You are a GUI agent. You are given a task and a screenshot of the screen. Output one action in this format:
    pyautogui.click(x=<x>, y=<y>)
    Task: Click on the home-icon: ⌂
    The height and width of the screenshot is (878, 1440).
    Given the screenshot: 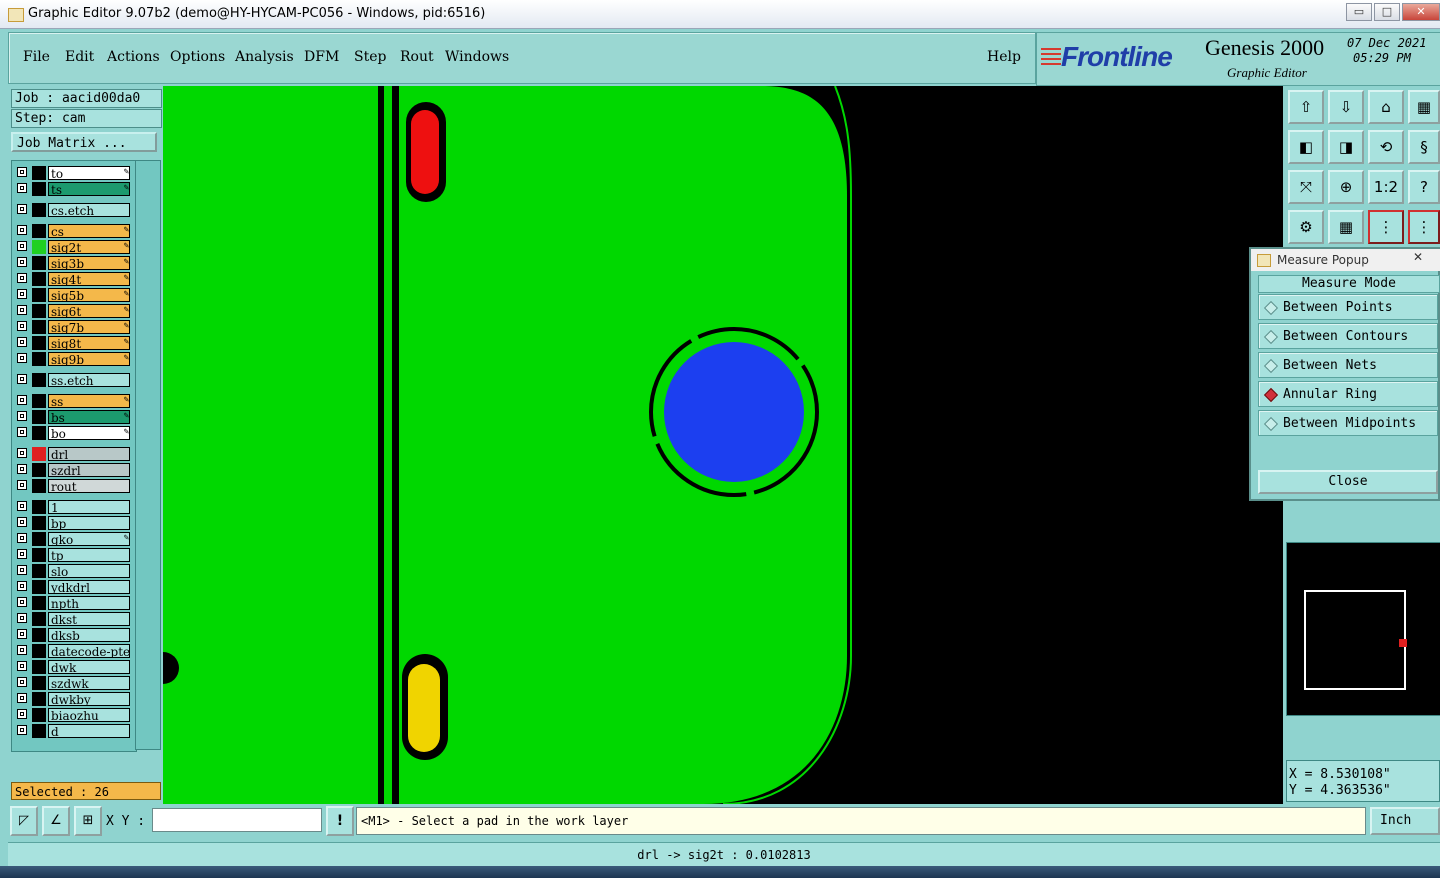 What is the action you would take?
    pyautogui.click(x=1386, y=107)
    